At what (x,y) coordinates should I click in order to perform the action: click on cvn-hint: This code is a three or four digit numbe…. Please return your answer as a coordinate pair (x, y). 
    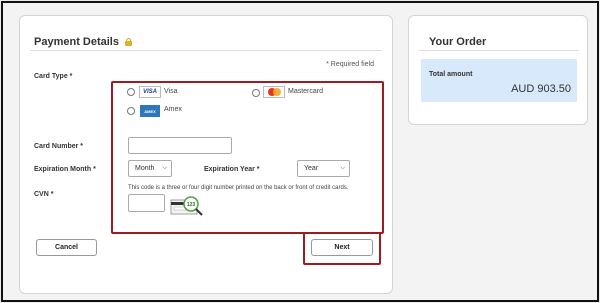
    Looking at the image, I should click on (238, 188).